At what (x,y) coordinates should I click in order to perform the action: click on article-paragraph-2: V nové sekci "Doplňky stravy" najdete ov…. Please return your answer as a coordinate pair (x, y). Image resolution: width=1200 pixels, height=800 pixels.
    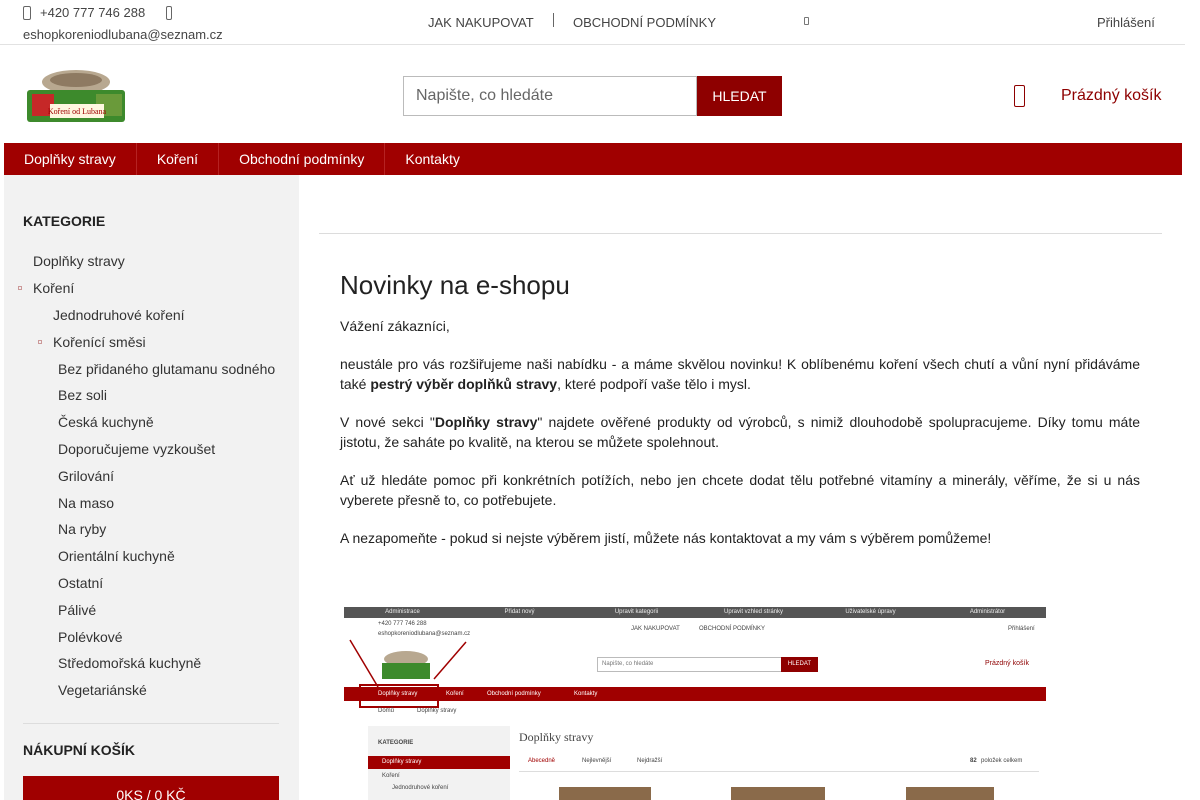
    Looking at the image, I should click on (740, 432).